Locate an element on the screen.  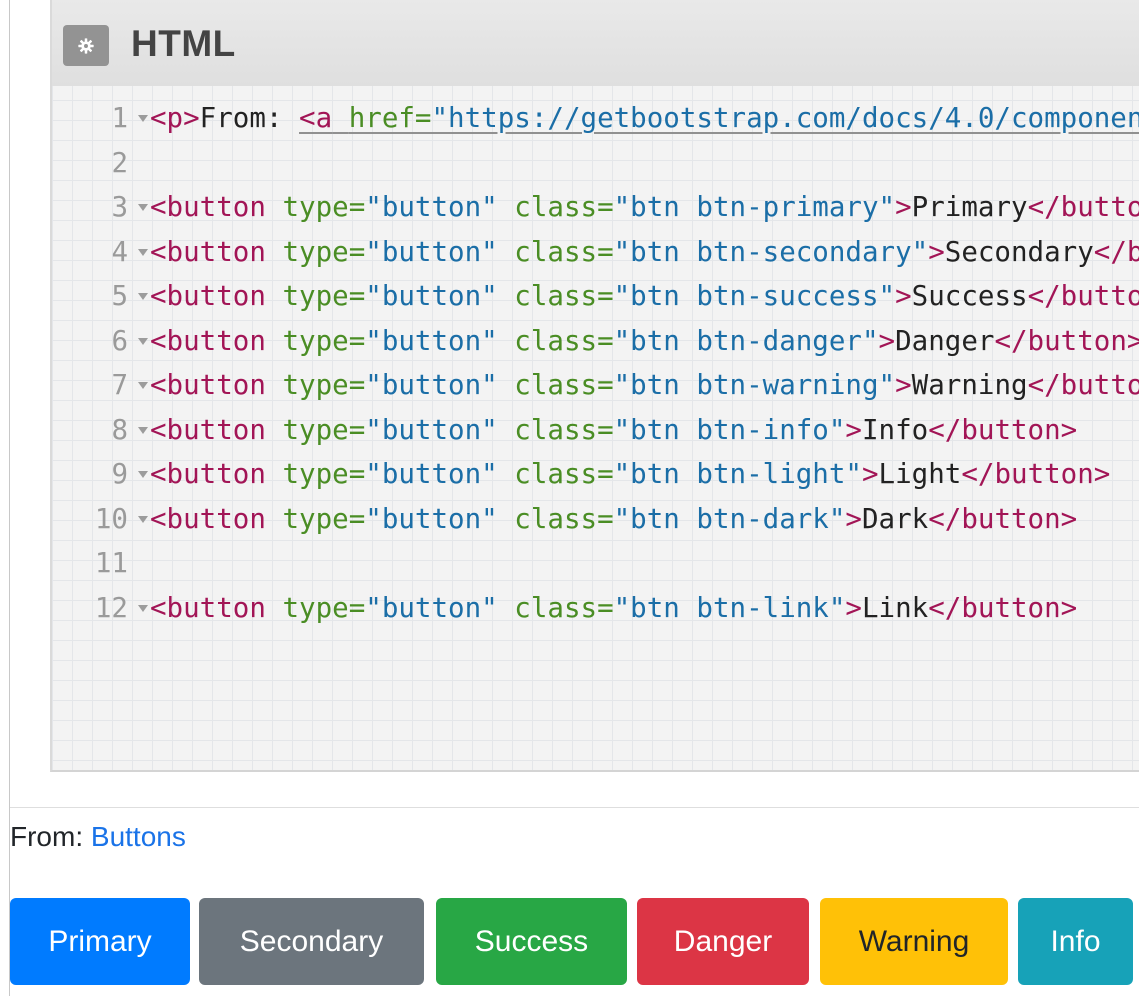
editor-title: HTML is located at coordinates (183, 43).